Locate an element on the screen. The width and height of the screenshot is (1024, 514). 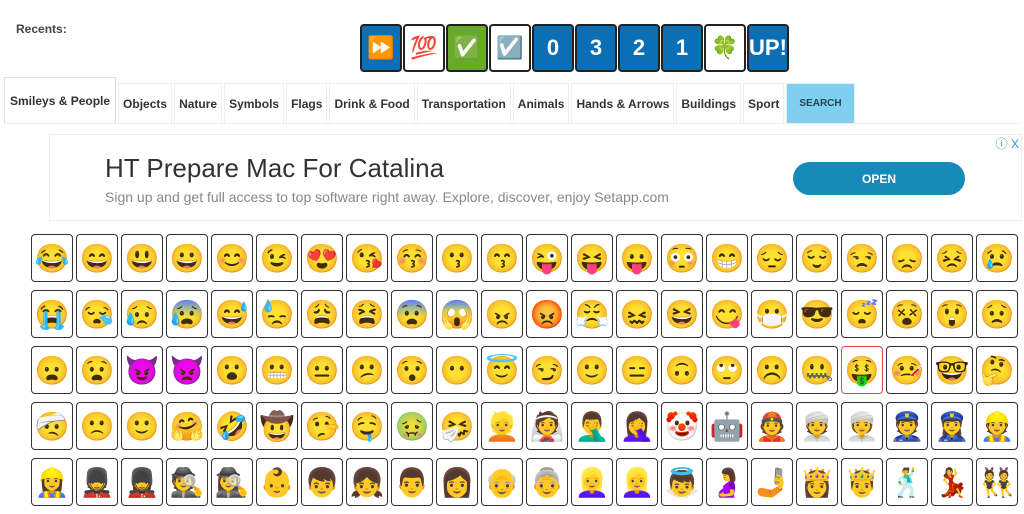
tab-nature: Nature is located at coordinates (198, 103).